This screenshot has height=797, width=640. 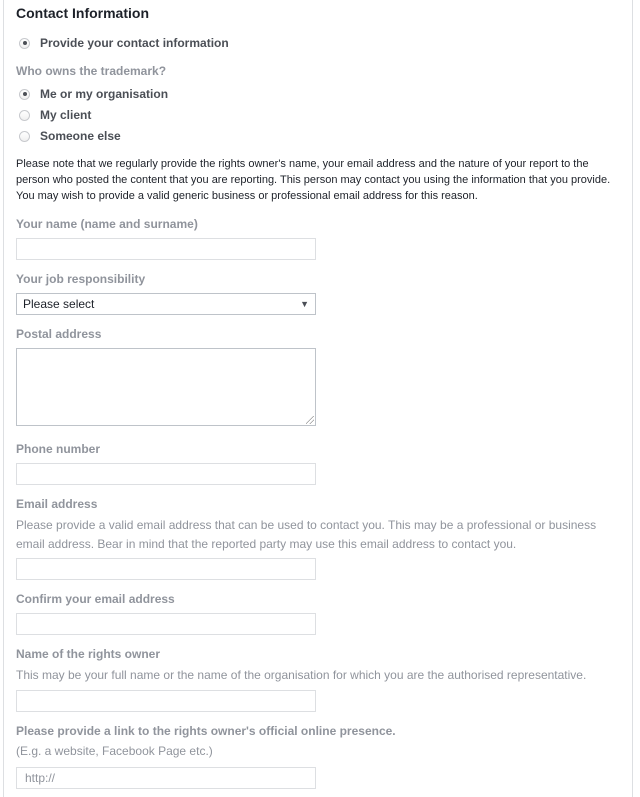 What do you see at coordinates (81, 279) in the screenshot?
I see `job-label: Your job responsibility` at bounding box center [81, 279].